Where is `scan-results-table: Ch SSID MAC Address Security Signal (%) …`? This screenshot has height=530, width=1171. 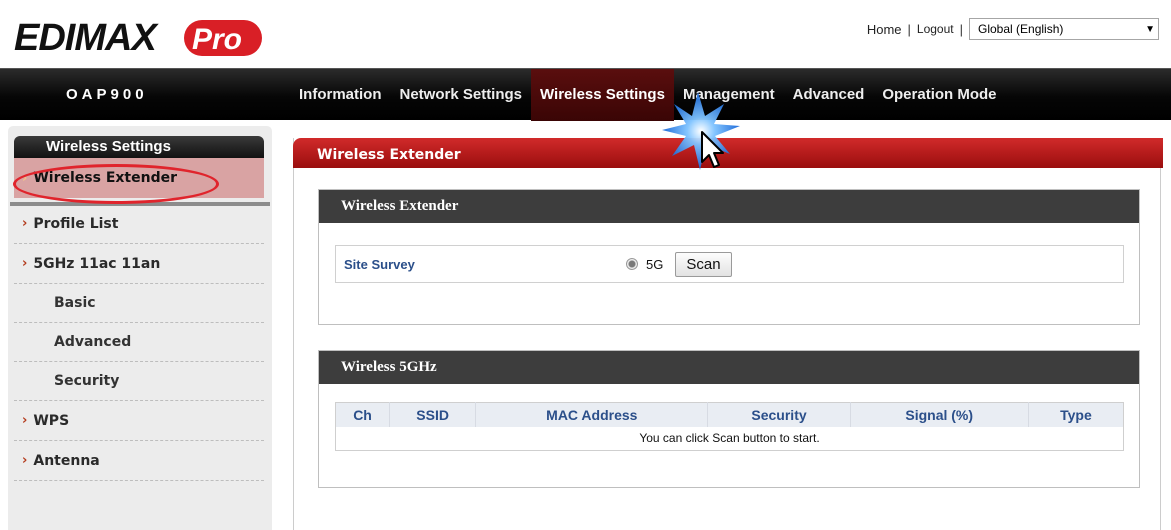 scan-results-table: Ch SSID MAC Address Security Signal (%) … is located at coordinates (729, 426).